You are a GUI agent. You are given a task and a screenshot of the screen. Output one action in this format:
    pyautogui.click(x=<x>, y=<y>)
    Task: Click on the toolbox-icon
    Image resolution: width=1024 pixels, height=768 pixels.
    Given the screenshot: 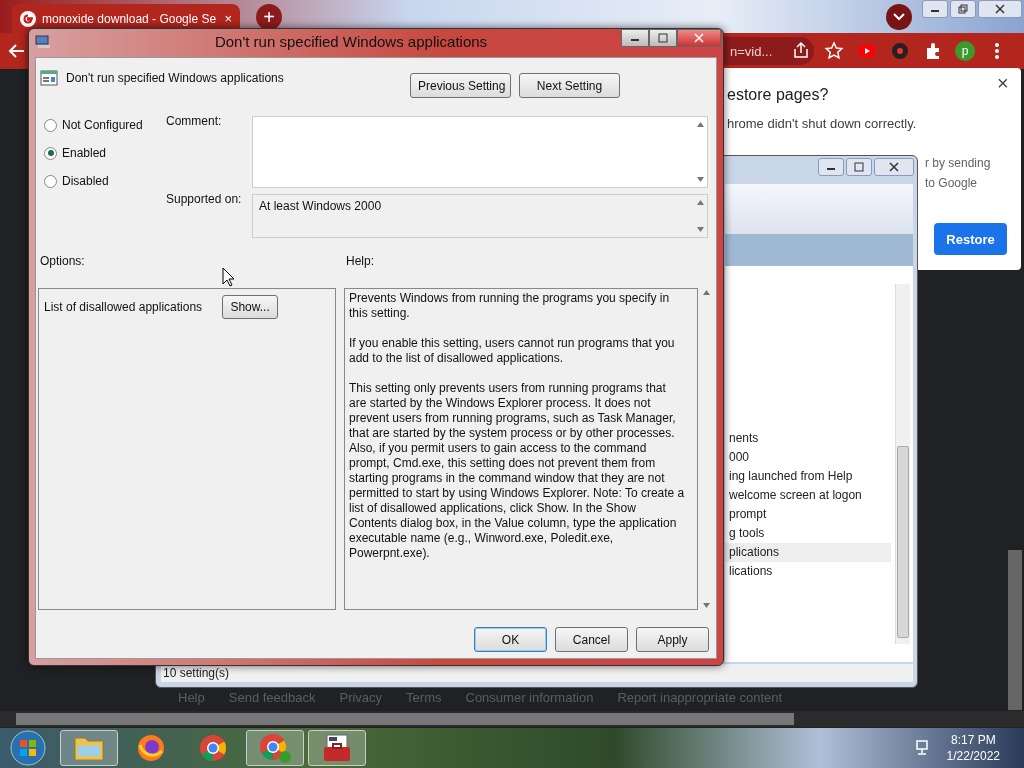 What is the action you would take?
    pyautogui.click(x=337, y=748)
    